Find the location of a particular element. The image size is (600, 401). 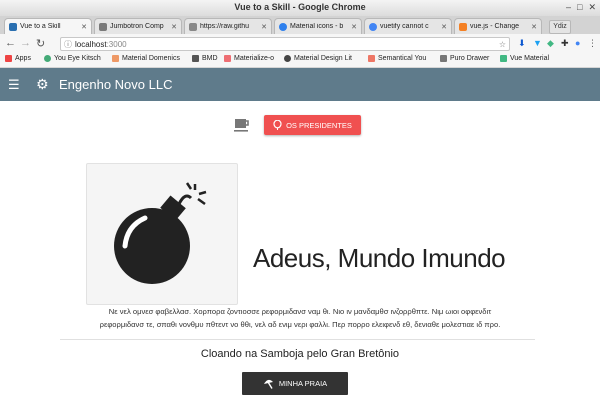

page-headline: Adeus, Mundo Imundo is located at coordinates (379, 258).